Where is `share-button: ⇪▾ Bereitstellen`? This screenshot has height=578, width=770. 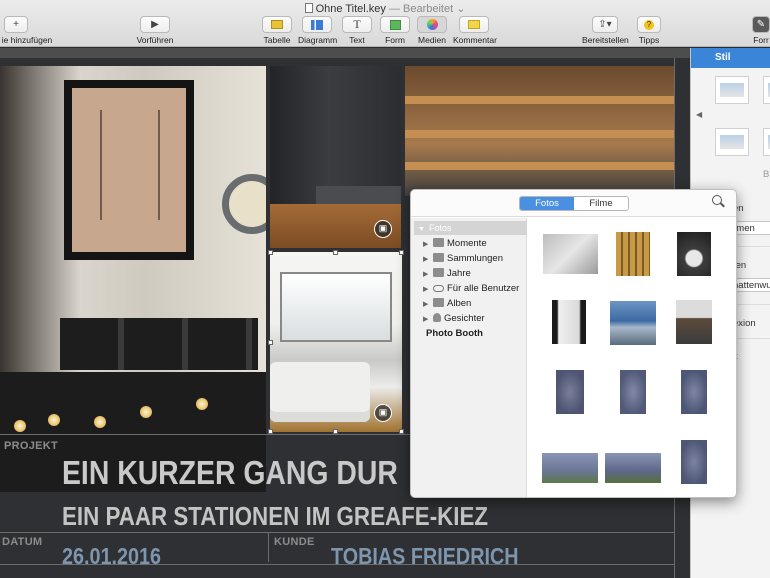
share-button: ⇪▾ Bereitstellen is located at coordinates (605, 30).